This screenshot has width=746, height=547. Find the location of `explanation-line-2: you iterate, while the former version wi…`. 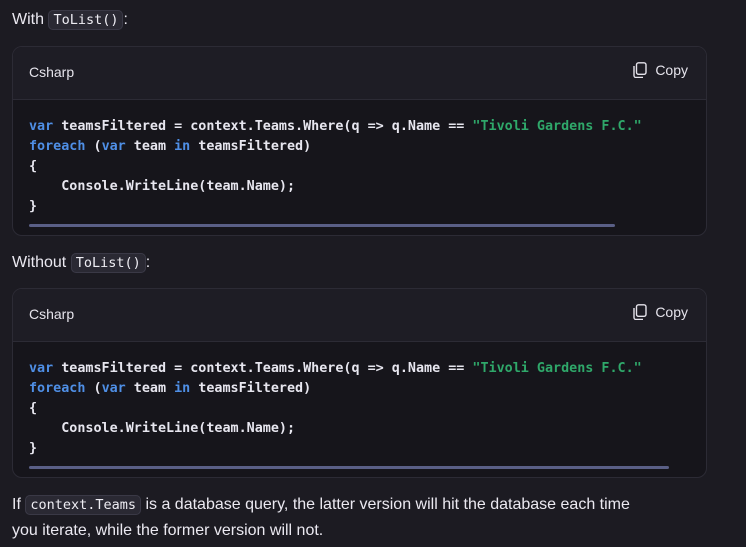

explanation-line-2: you iterate, while the former version wi… is located at coordinates (168, 530).